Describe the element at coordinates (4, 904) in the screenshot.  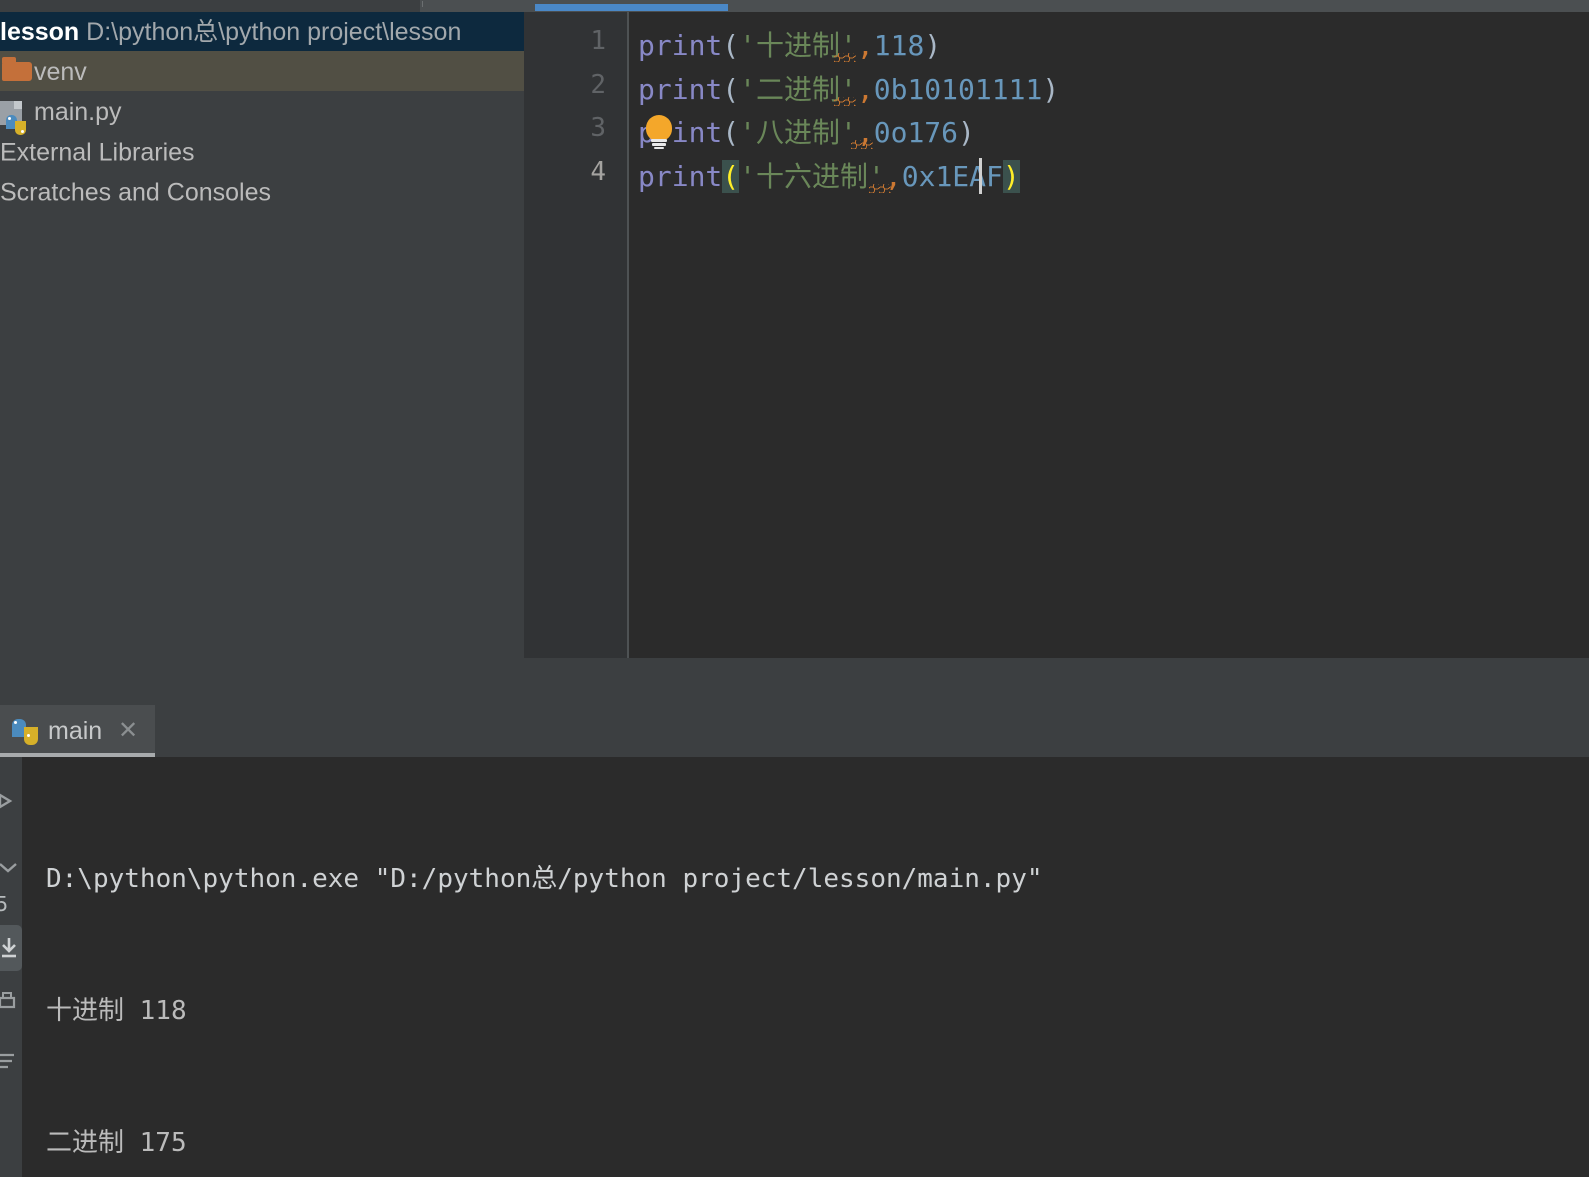
I see `svg-text: 5` at that location.